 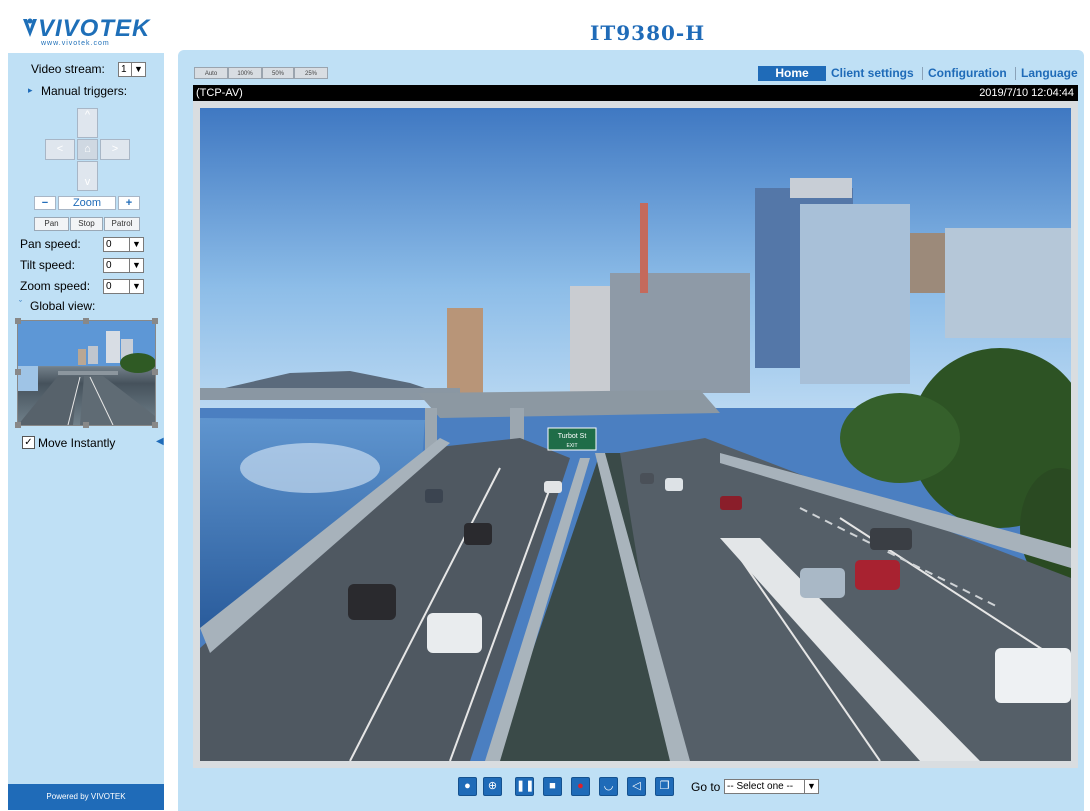 I want to click on pause-icon: ❚❚, so click(x=525, y=786).